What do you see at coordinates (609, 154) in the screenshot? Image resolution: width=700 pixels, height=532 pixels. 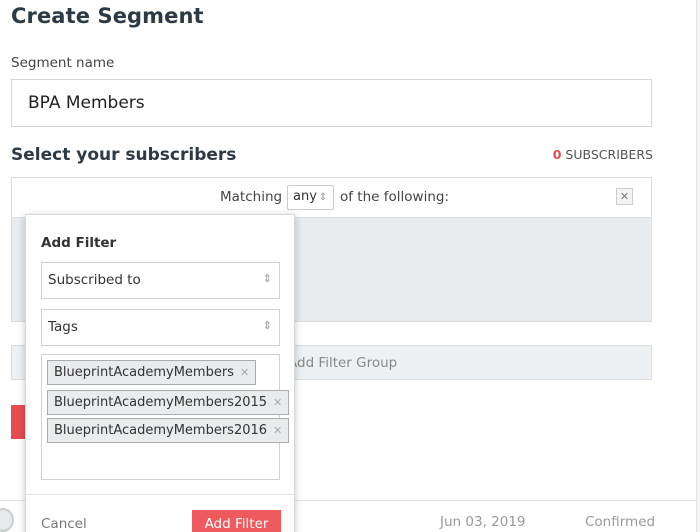 I see `subscribers-count-label: SUBSCRIBERS` at bounding box center [609, 154].